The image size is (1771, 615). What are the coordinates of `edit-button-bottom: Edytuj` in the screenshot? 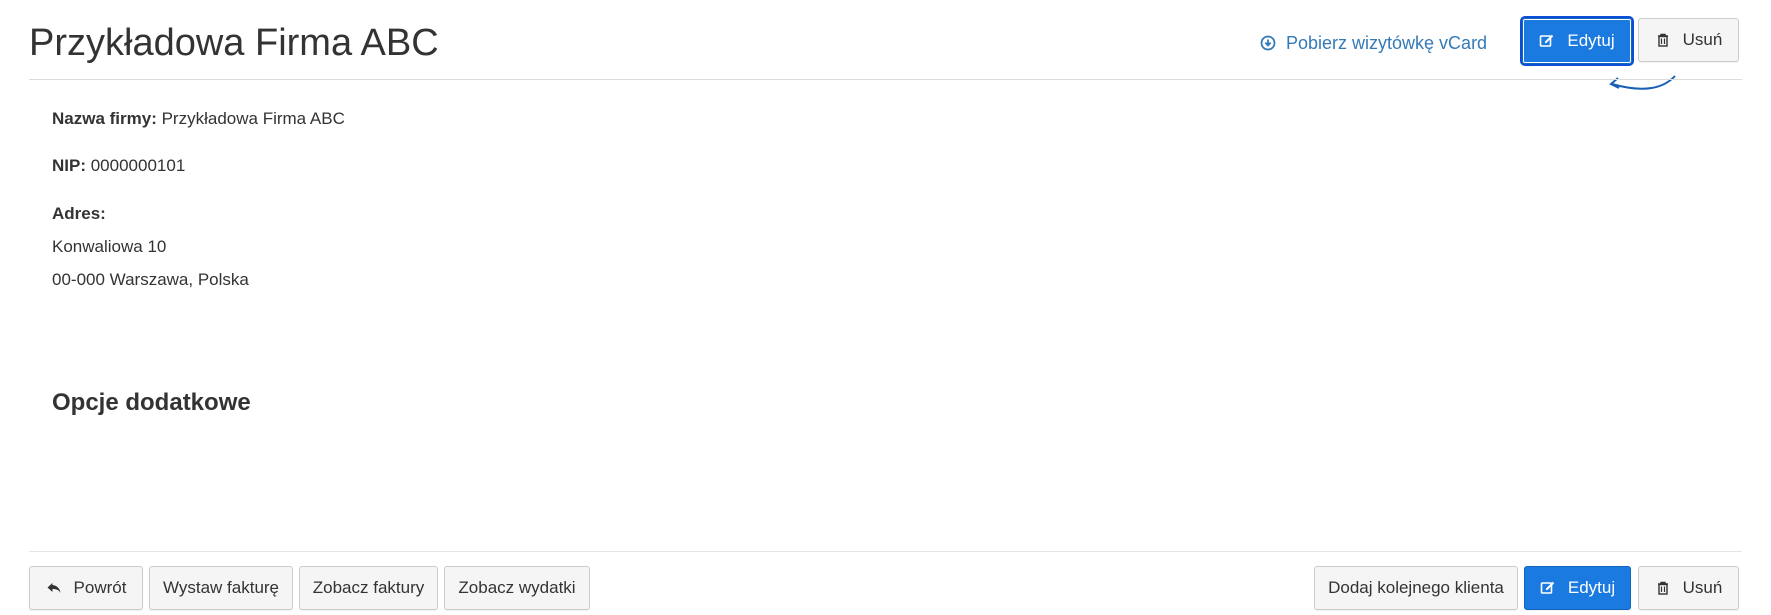 It's located at (1577, 588).